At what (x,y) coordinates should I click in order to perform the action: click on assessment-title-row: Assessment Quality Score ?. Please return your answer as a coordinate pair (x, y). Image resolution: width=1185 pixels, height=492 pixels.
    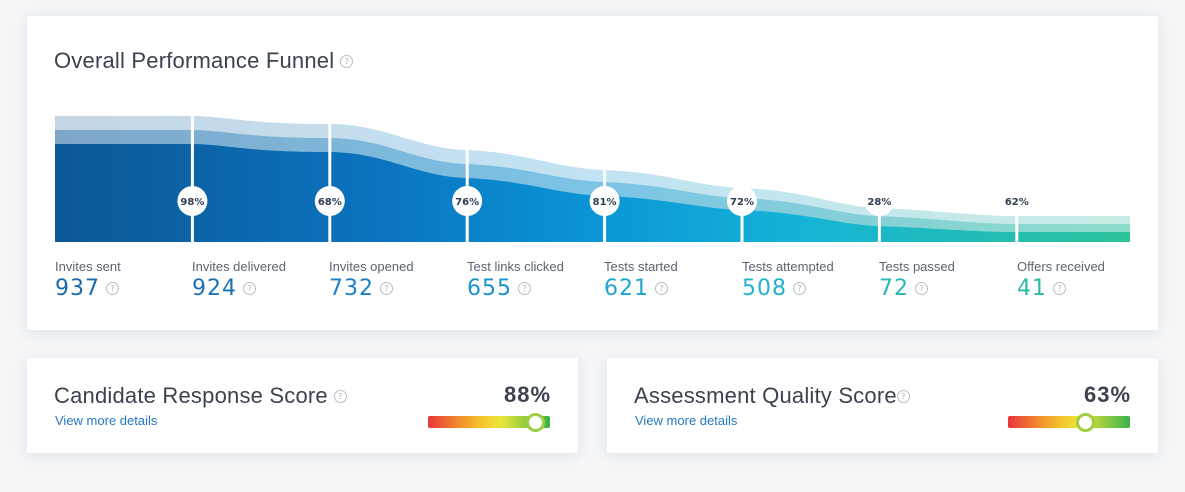
    Looking at the image, I should click on (772, 396).